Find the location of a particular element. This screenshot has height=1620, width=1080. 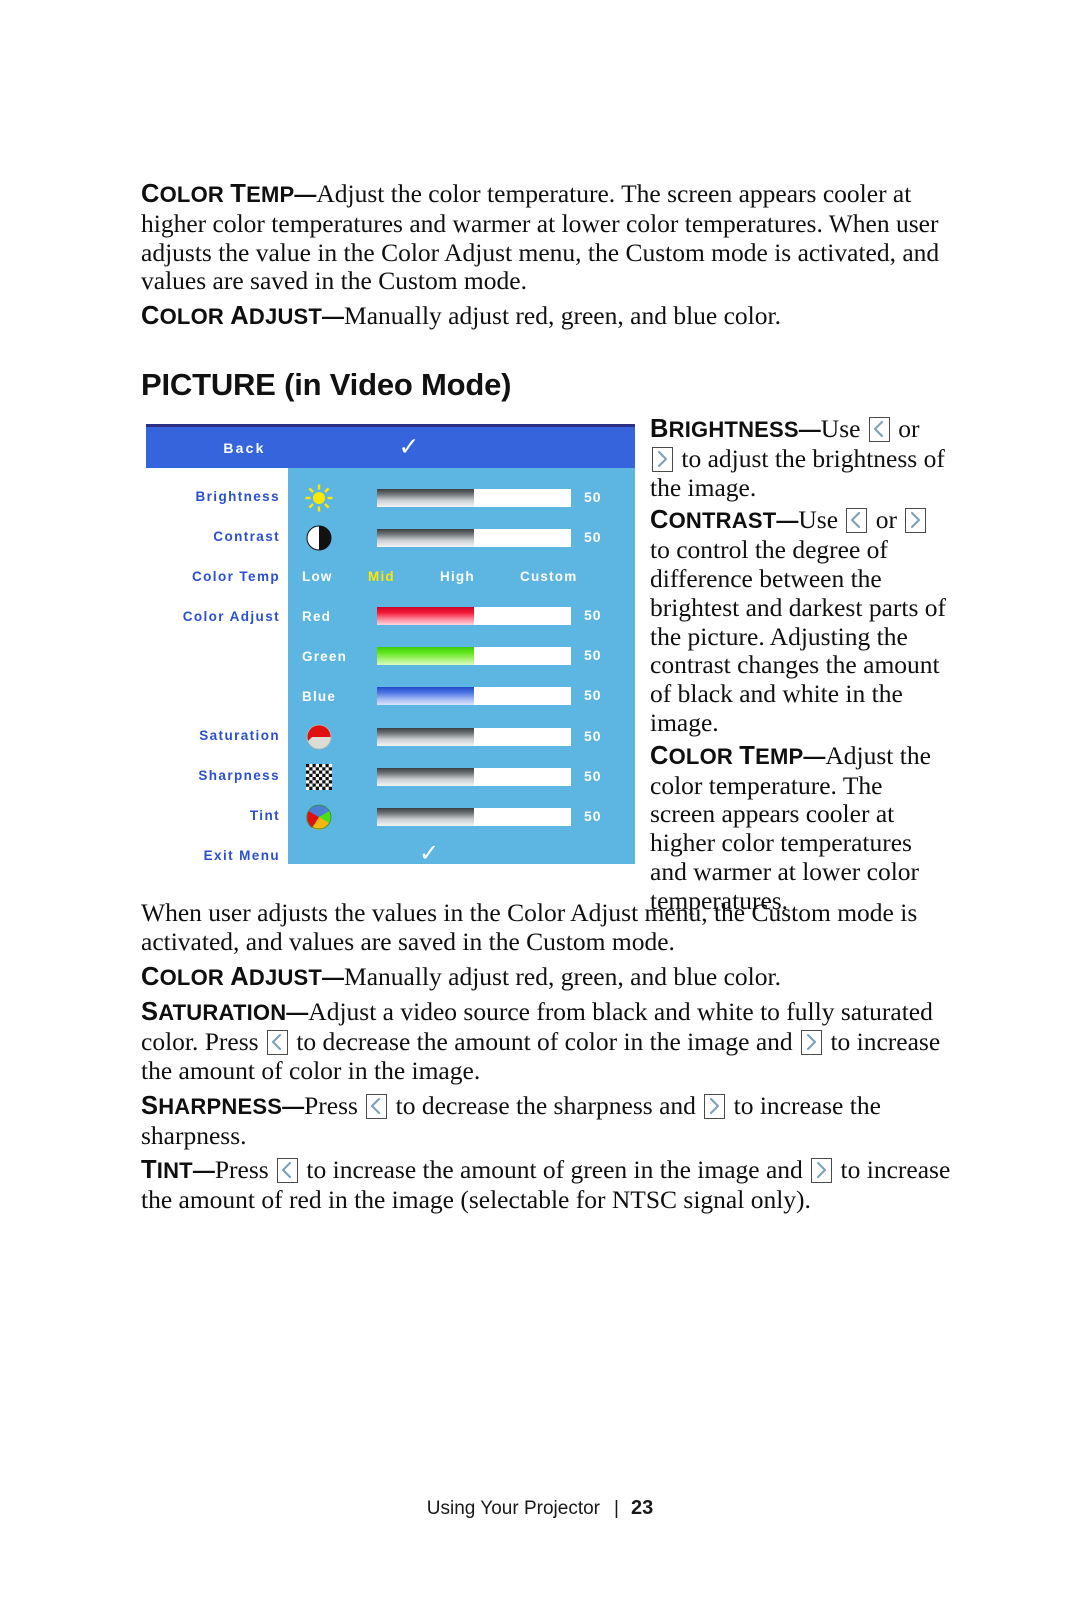

text-post: to adjust the brightness of the image. is located at coordinates (797, 472).